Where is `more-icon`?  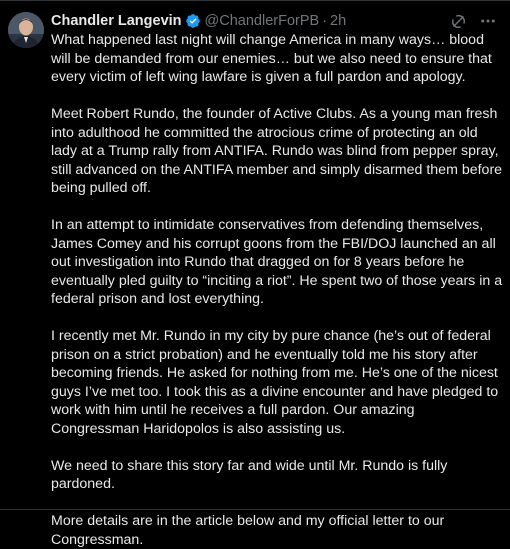
more-icon is located at coordinates (488, 21).